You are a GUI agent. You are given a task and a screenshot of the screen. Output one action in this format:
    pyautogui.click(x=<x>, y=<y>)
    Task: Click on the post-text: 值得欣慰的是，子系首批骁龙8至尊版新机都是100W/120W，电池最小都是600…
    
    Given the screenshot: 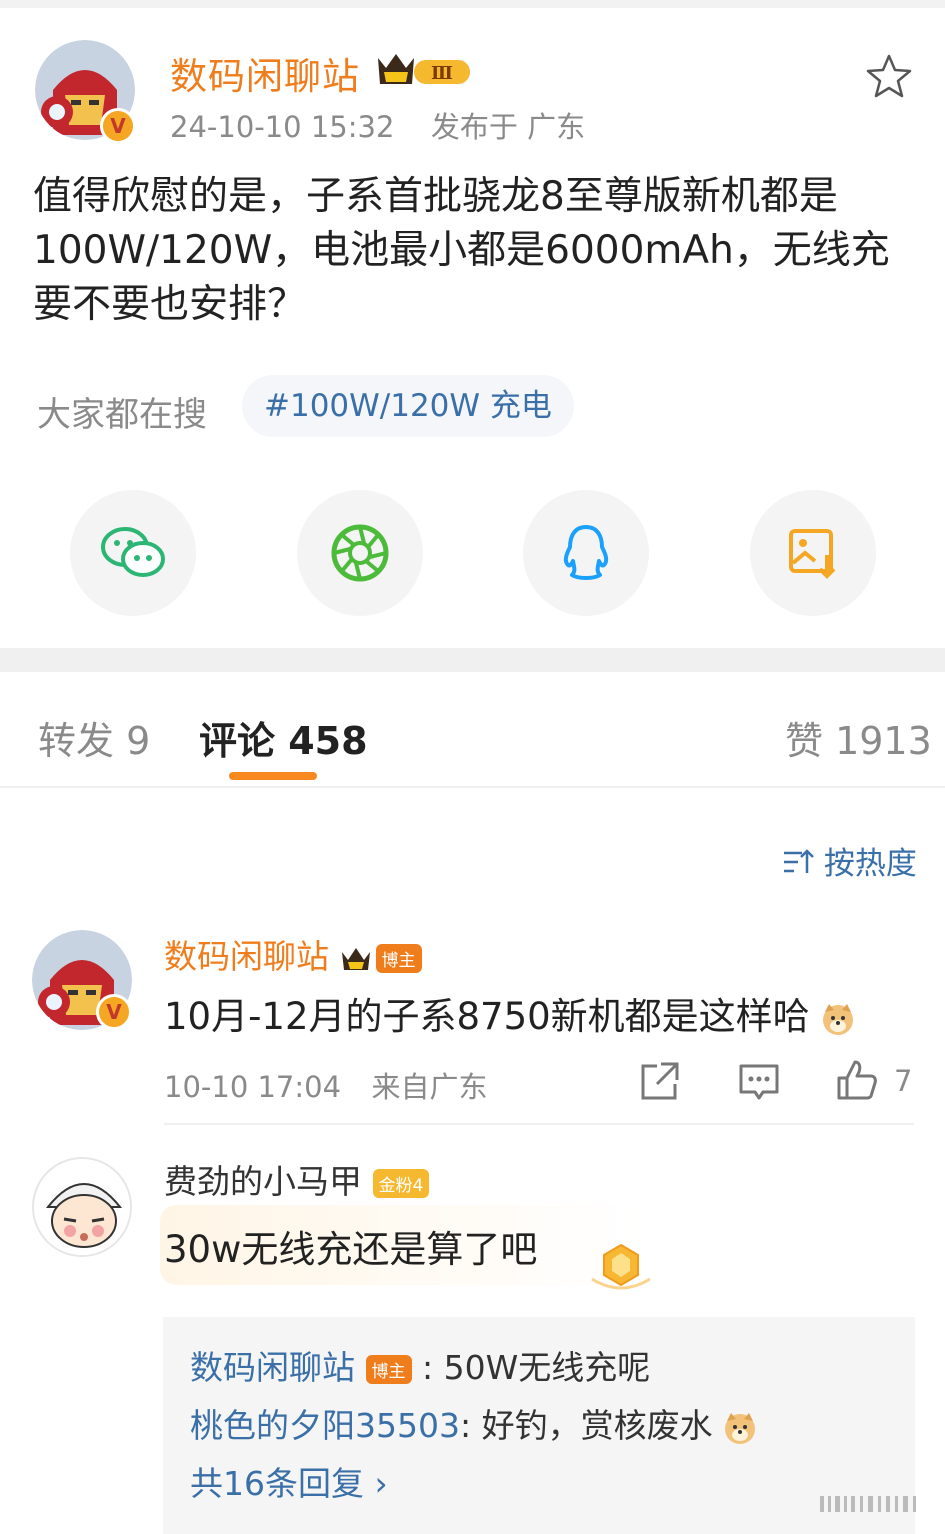 What is the action you would take?
    pyautogui.click(x=461, y=250)
    